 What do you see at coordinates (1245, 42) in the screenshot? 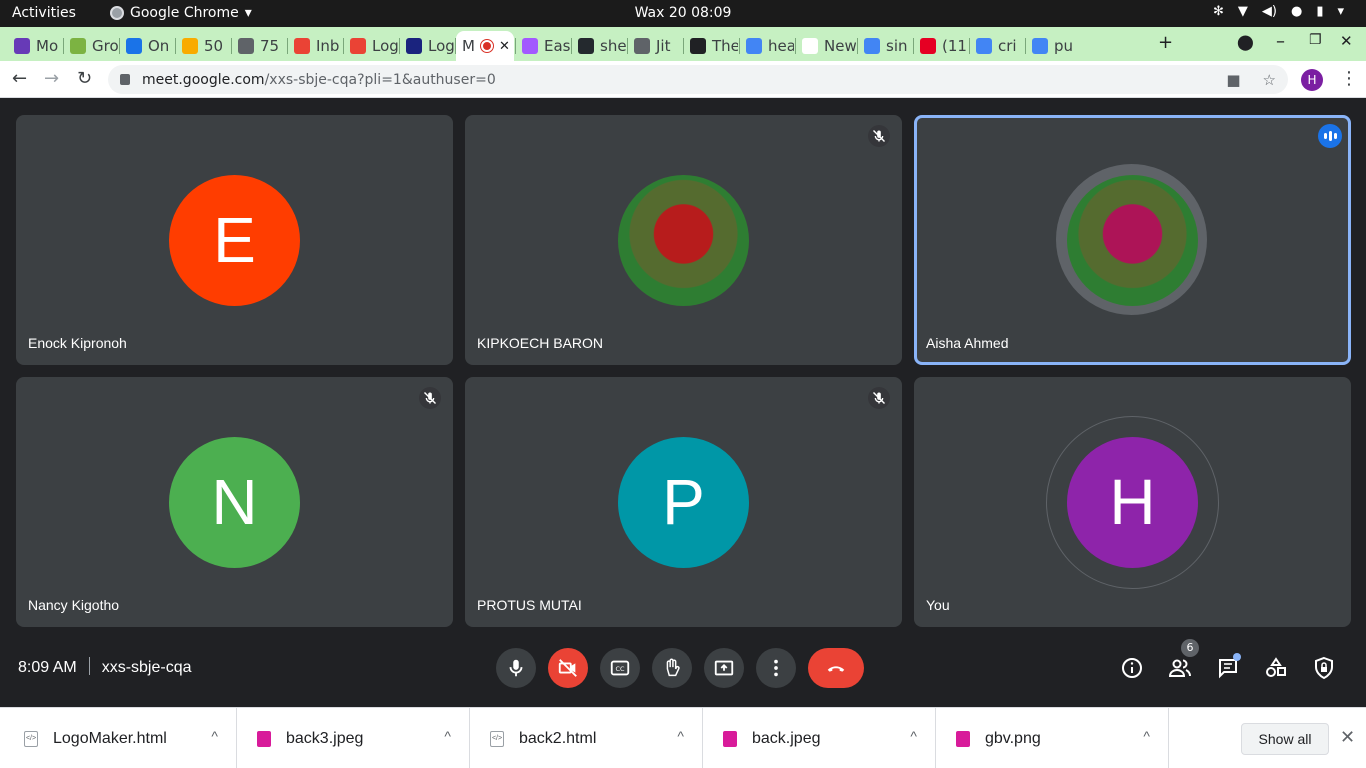
I see `tab-search-icon: ⬤` at bounding box center [1245, 42].